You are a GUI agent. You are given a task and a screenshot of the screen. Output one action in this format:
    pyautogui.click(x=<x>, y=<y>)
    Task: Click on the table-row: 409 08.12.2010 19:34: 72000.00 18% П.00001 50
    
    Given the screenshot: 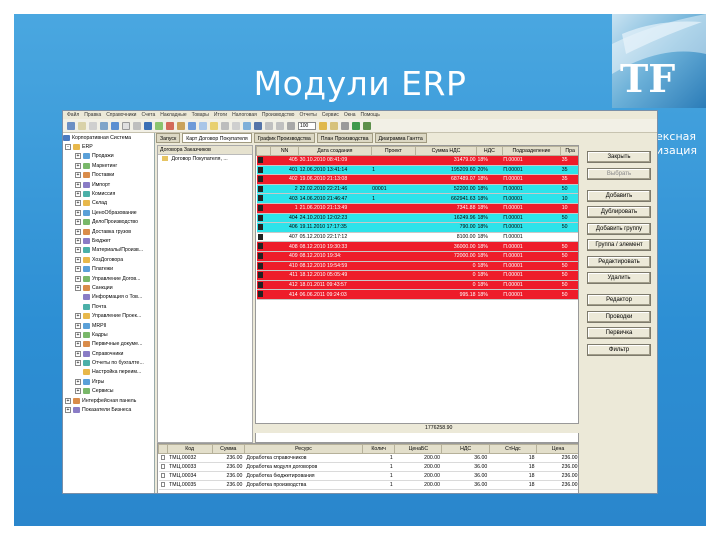 What is the action you would take?
    pyautogui.click(x=417, y=256)
    